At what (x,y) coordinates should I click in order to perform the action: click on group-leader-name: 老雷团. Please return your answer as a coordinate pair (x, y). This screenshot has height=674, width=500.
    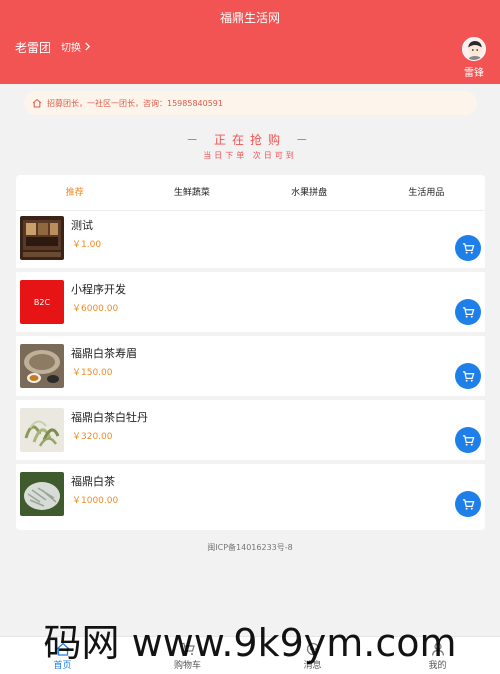
    Looking at the image, I should click on (33, 48).